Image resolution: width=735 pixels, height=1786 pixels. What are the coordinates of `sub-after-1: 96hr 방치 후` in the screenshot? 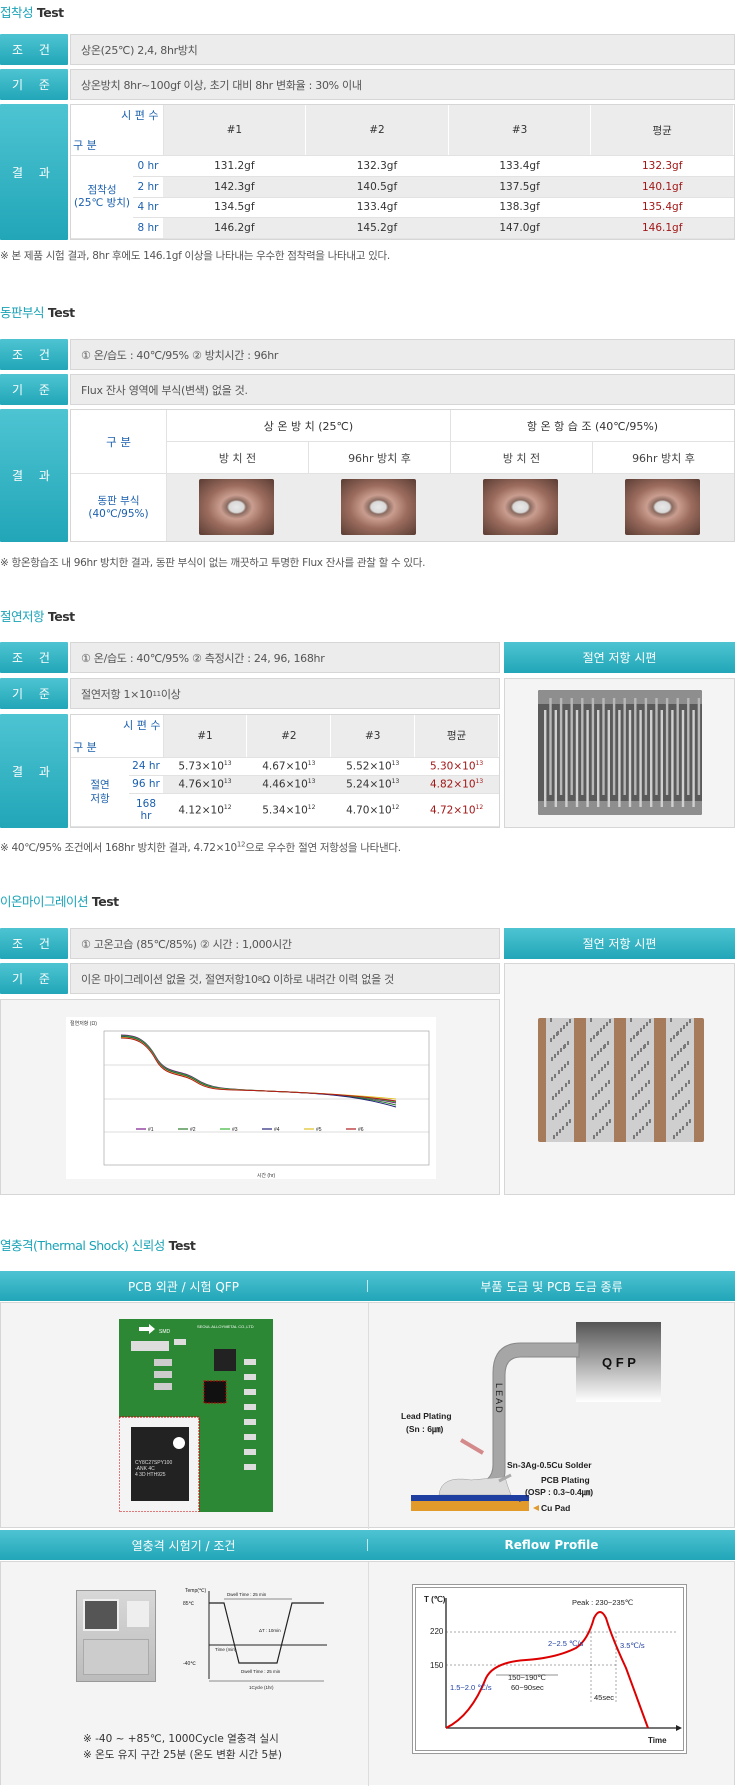 It's located at (380, 457).